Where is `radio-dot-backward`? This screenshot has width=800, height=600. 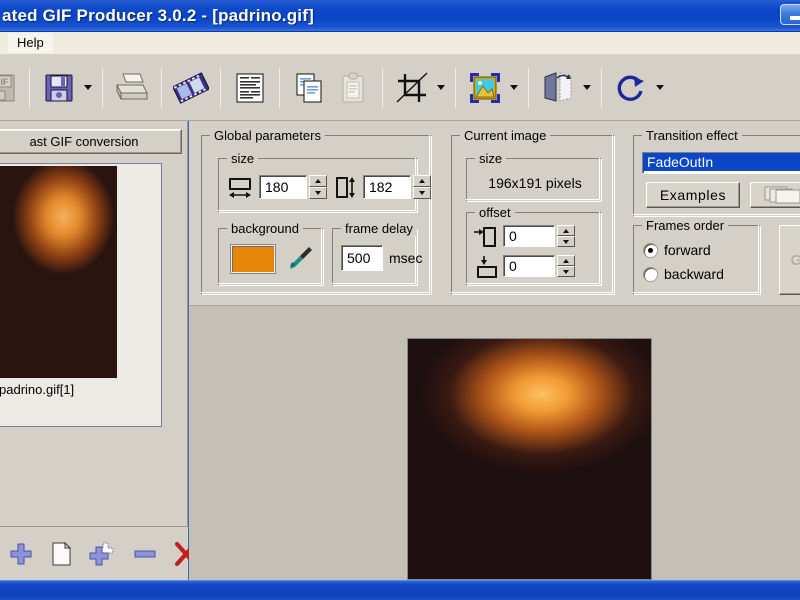 radio-dot-backward is located at coordinates (650, 274).